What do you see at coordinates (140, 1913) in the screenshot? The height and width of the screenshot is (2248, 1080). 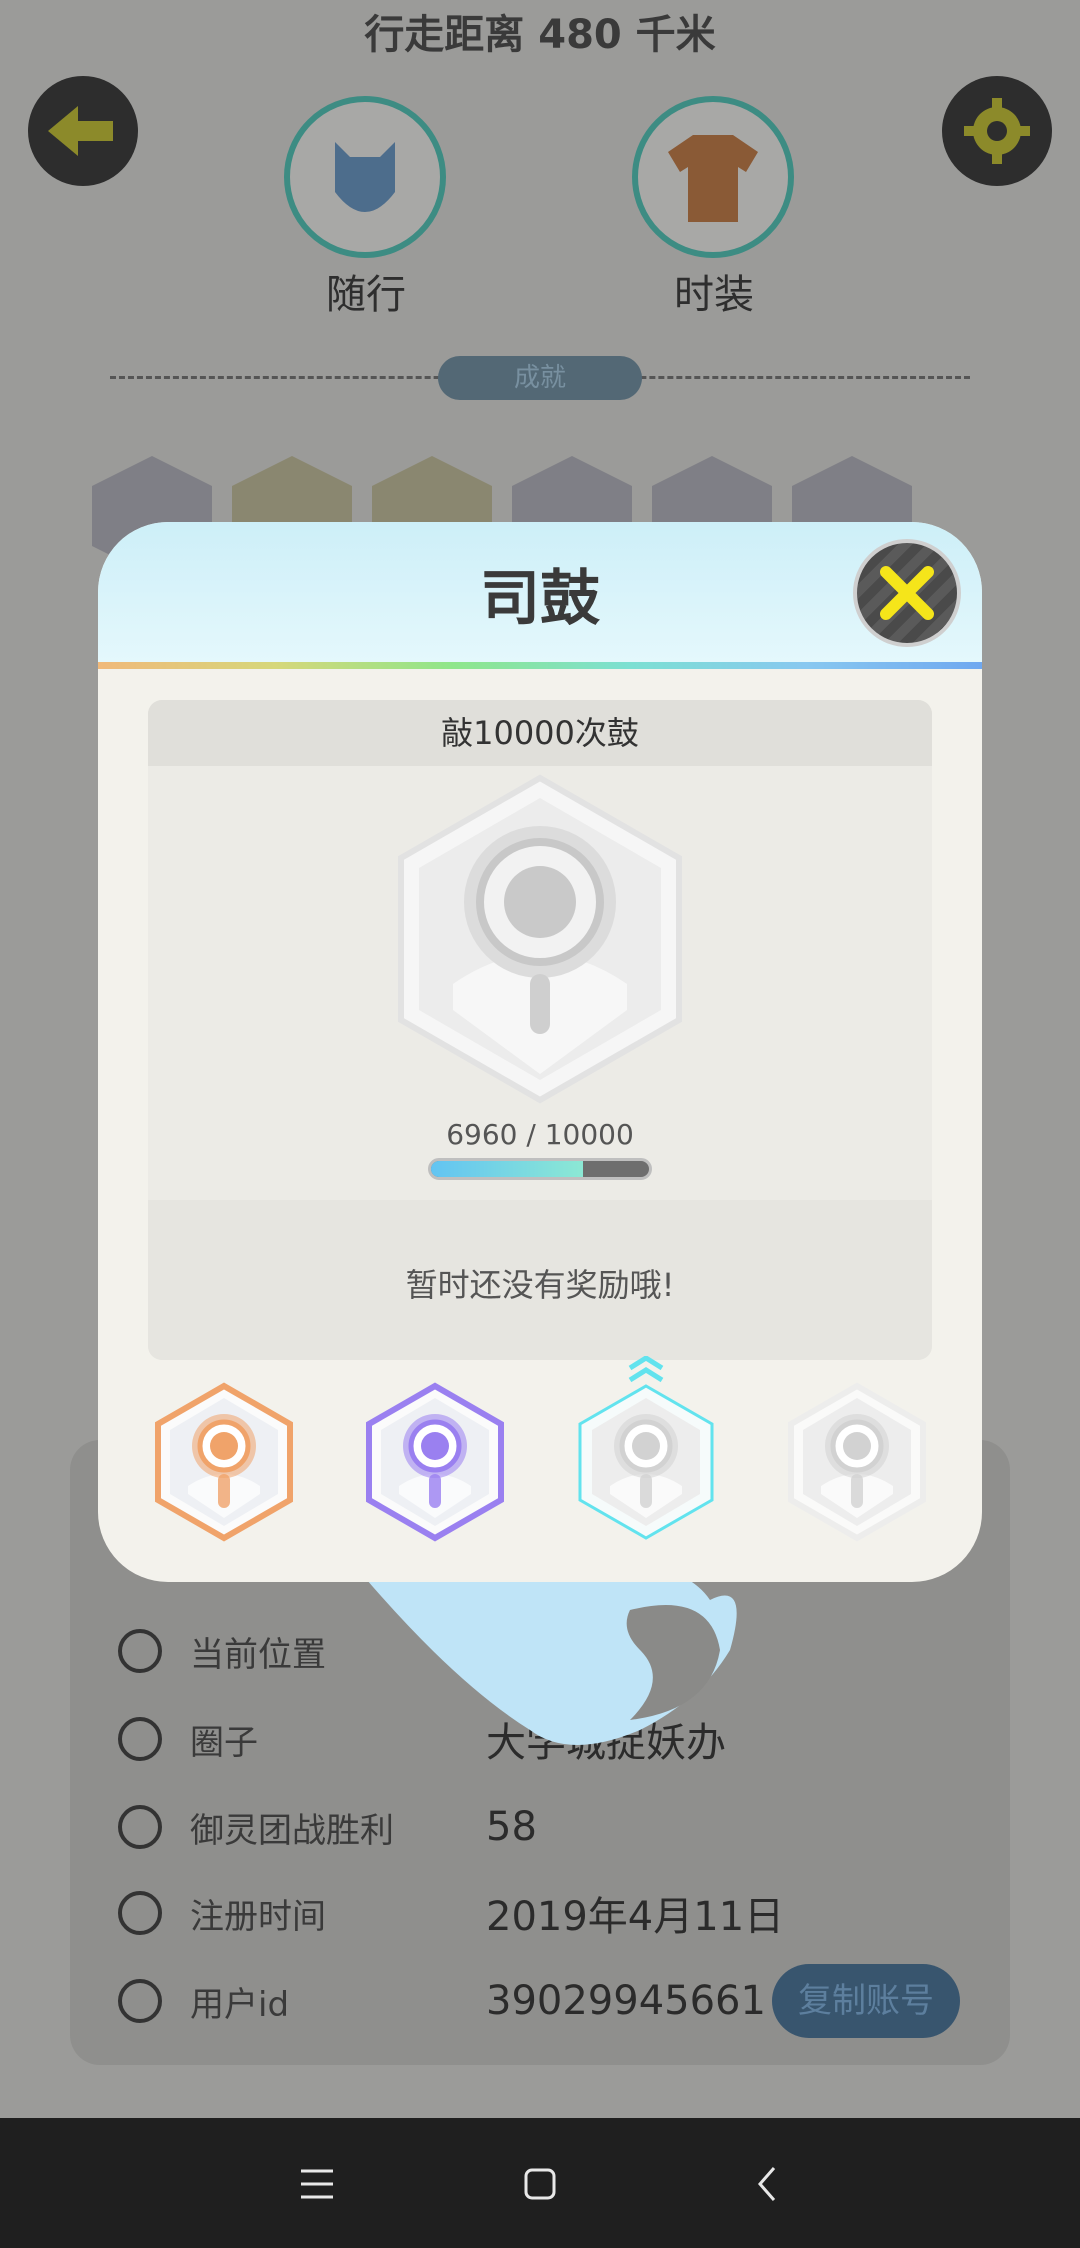 I see `clock-icon` at bounding box center [140, 1913].